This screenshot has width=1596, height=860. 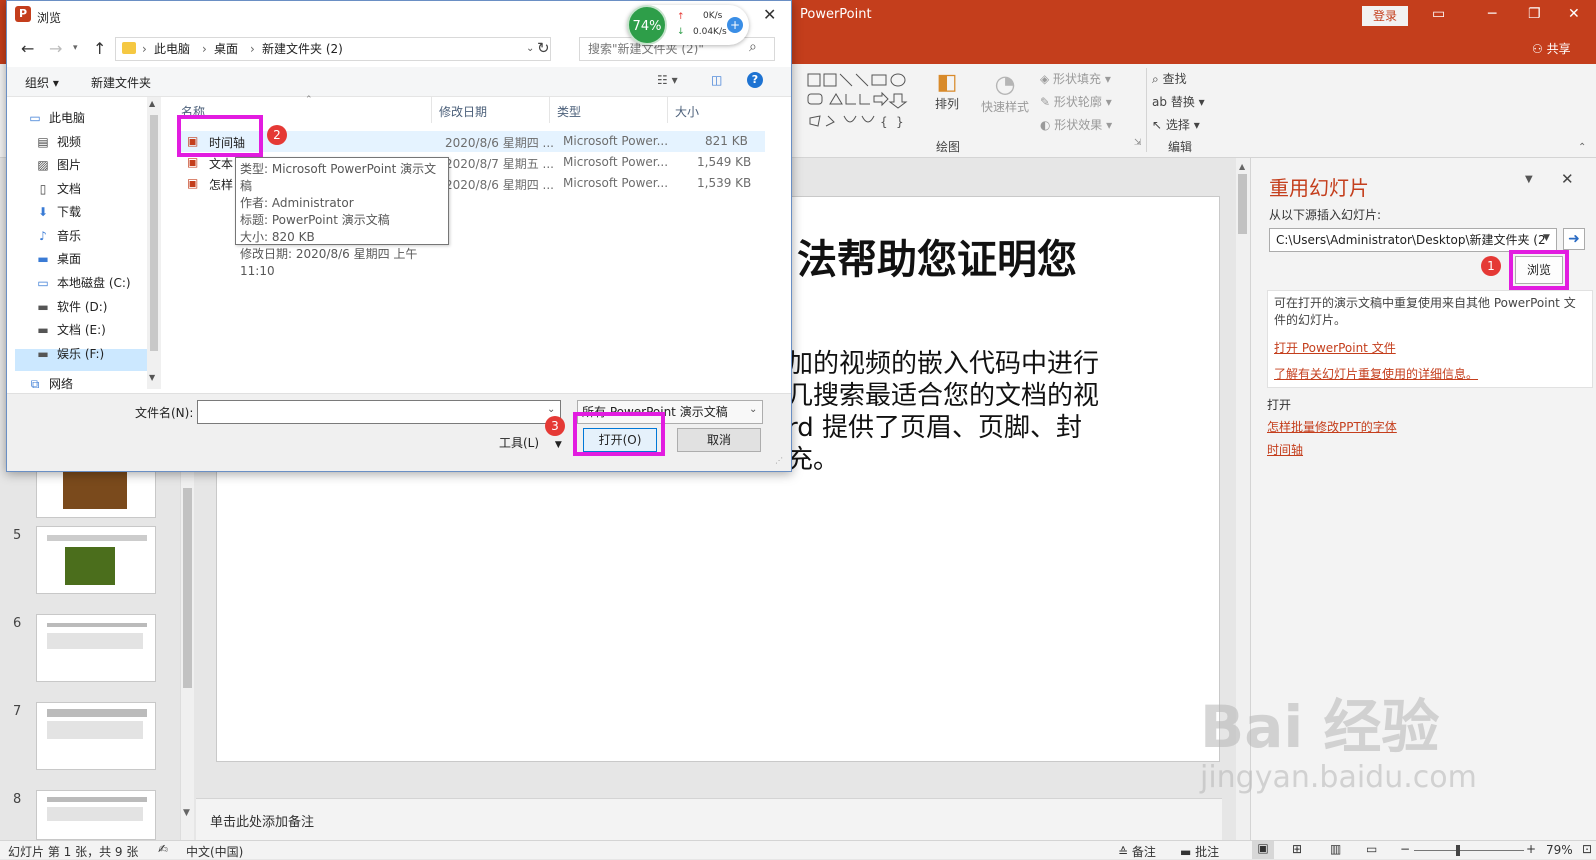 What do you see at coordinates (1529, 179) in the screenshot?
I see `pane-options-icon: ▼` at bounding box center [1529, 179].